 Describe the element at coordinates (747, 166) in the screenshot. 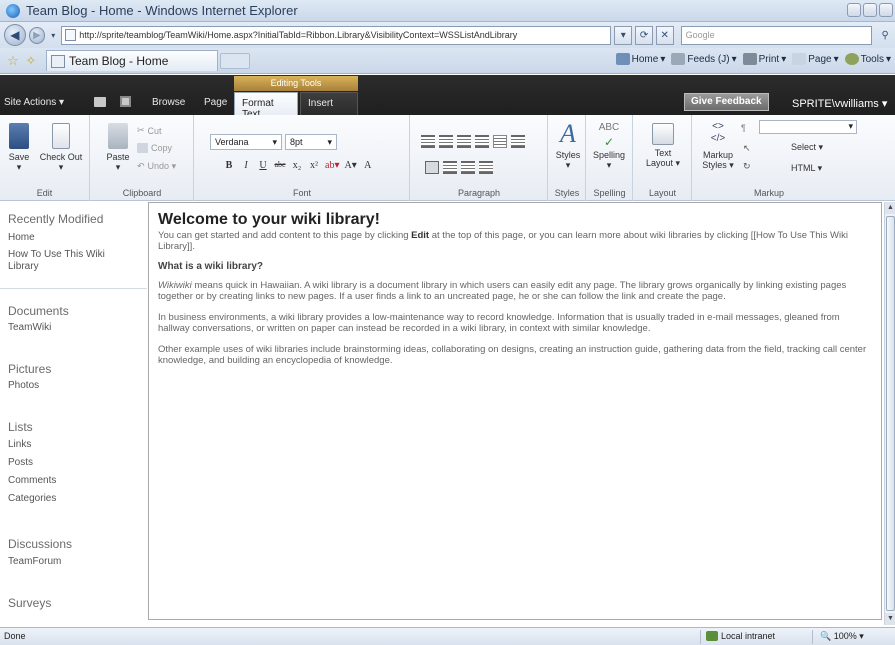

I see `html-convert-icon: ↻` at that location.